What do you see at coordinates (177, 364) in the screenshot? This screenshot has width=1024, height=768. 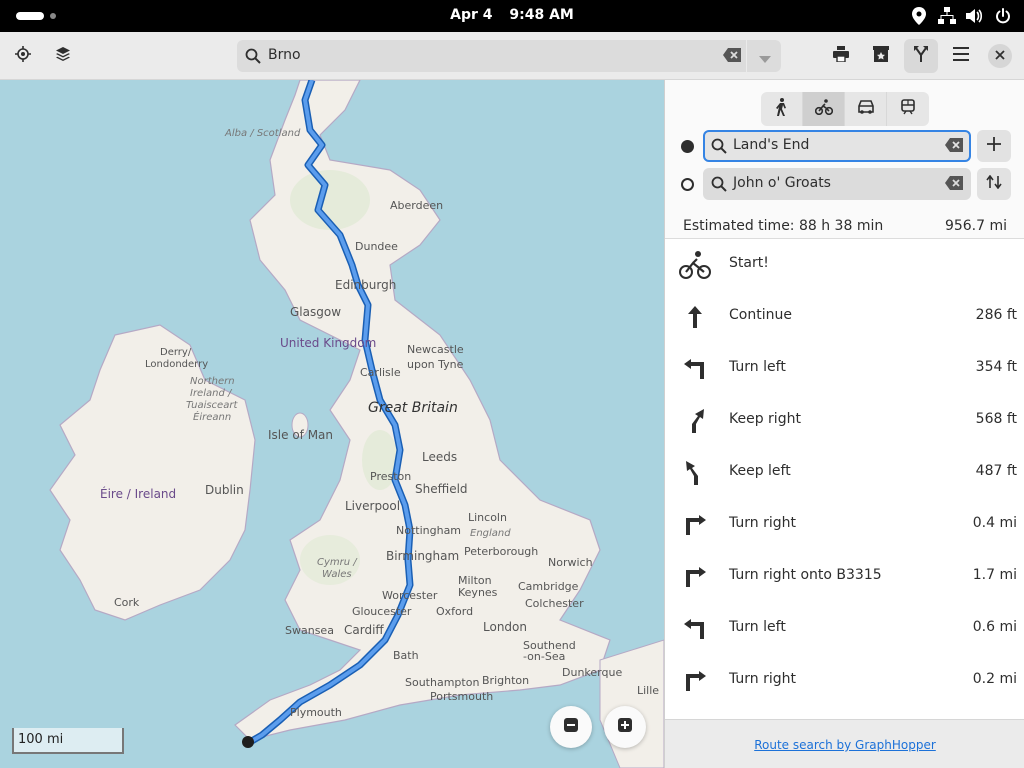 I see `map-label-derry-2: Londonderry` at bounding box center [177, 364].